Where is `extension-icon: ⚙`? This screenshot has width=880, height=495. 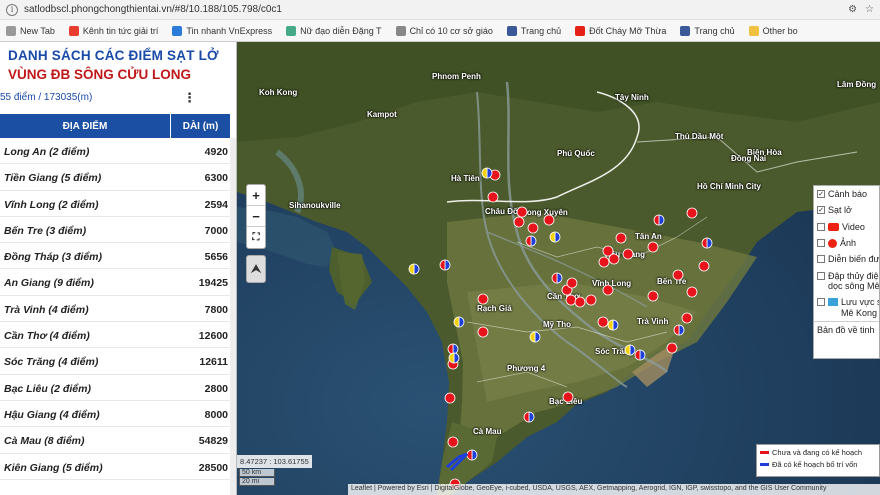 extension-icon: ⚙ is located at coordinates (852, 9).